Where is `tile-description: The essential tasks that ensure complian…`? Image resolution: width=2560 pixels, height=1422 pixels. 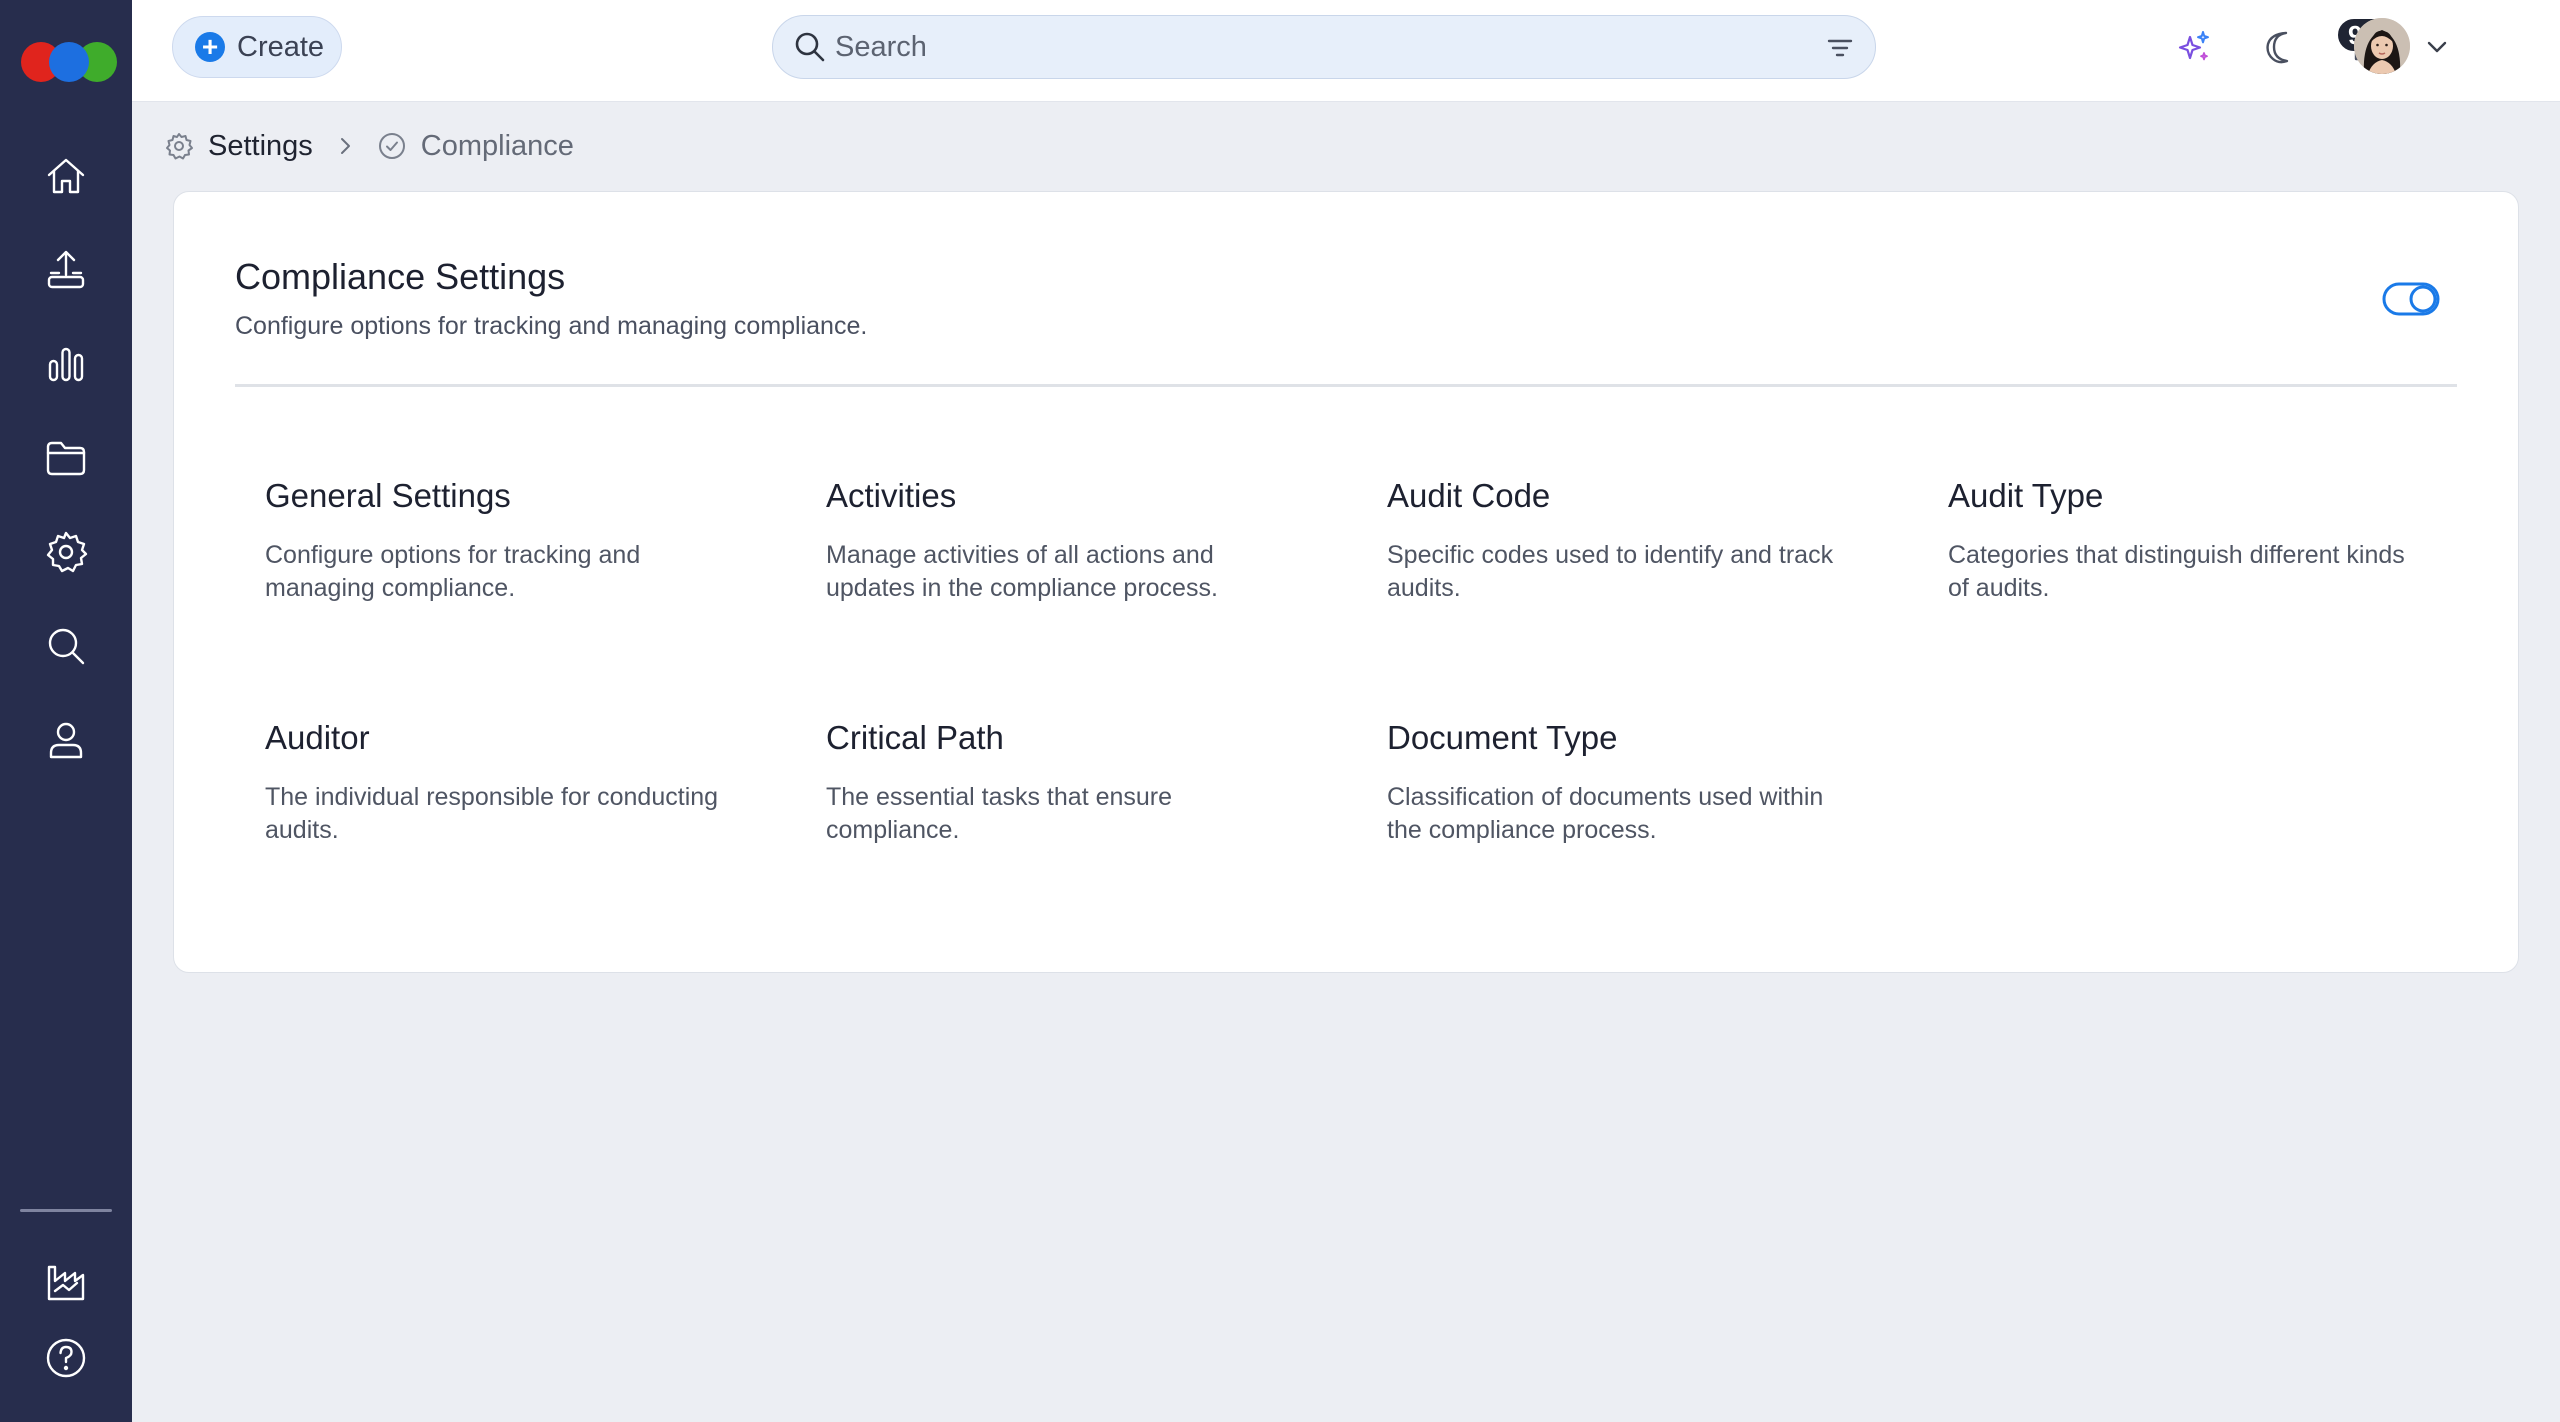 tile-description: The essential tasks that ensure complian… is located at coordinates (999, 813).